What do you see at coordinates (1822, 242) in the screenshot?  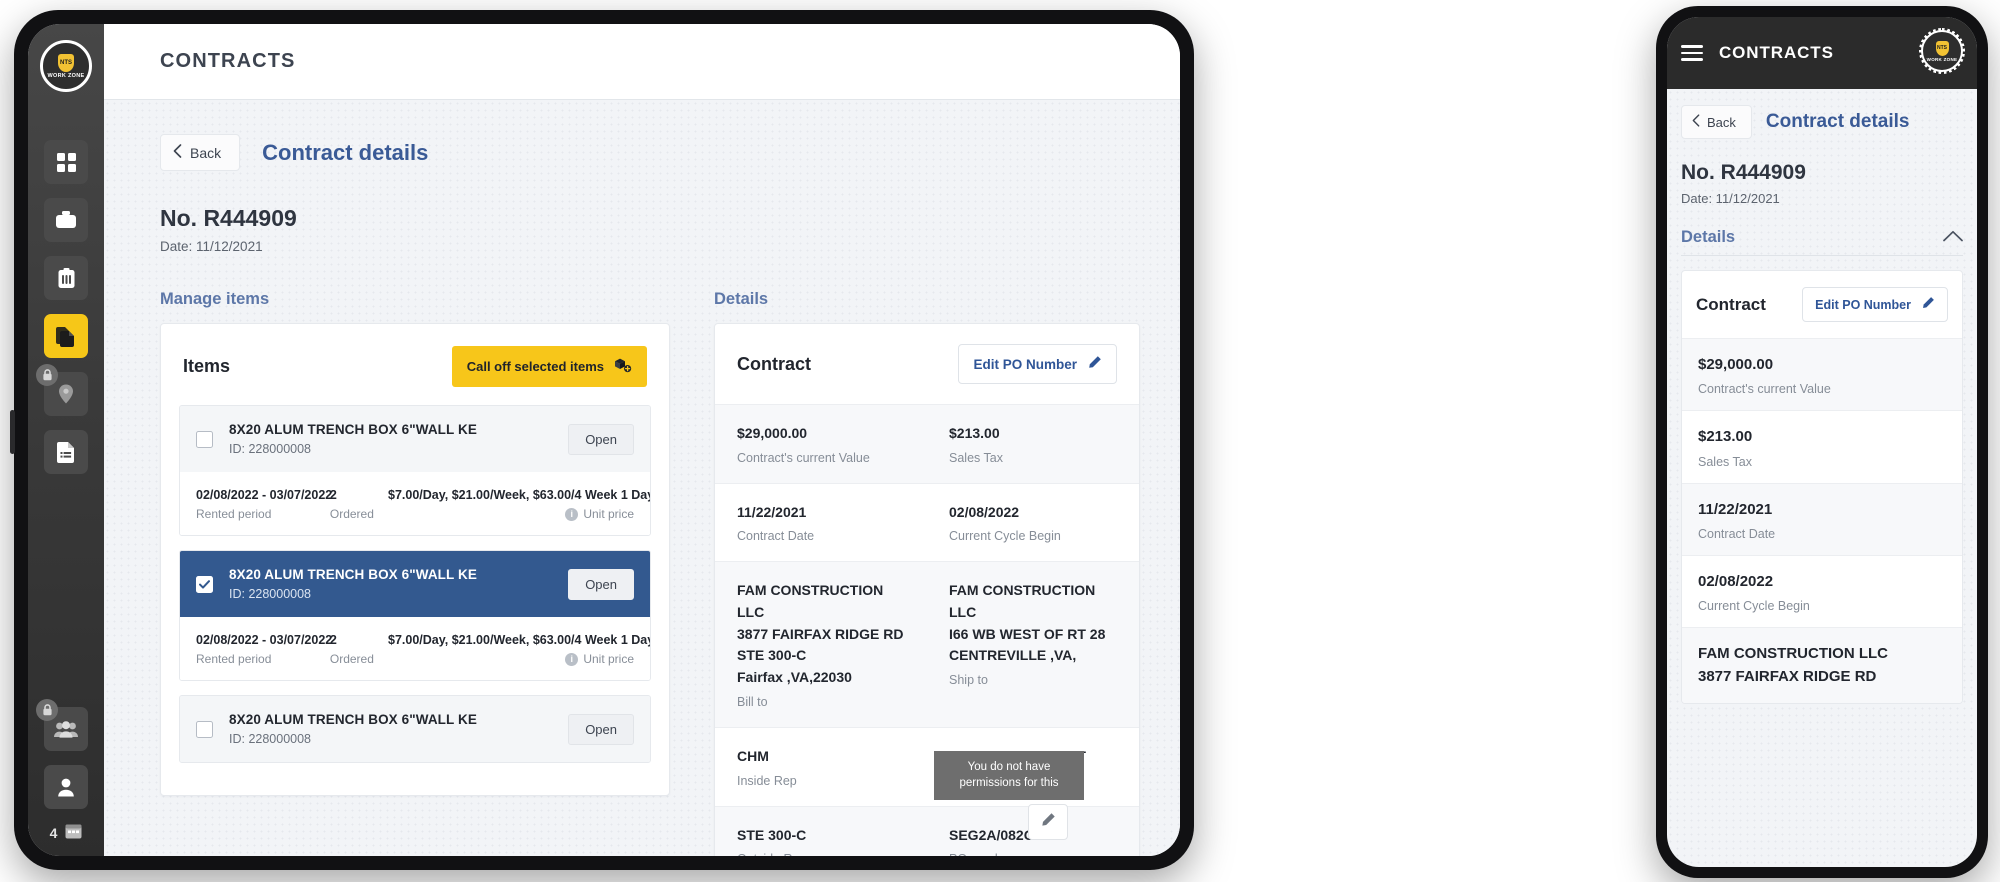 I see `mobile-details-accordion: Details` at bounding box center [1822, 242].